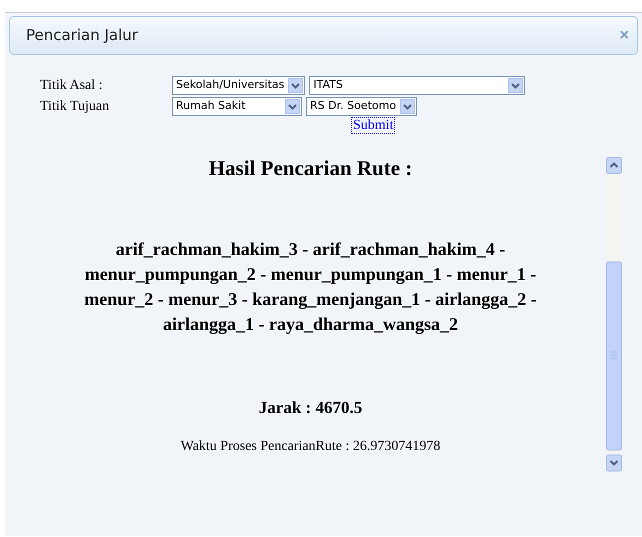  What do you see at coordinates (239, 85) in the screenshot?
I see `dropdown: Sekolah/Universitas` at bounding box center [239, 85].